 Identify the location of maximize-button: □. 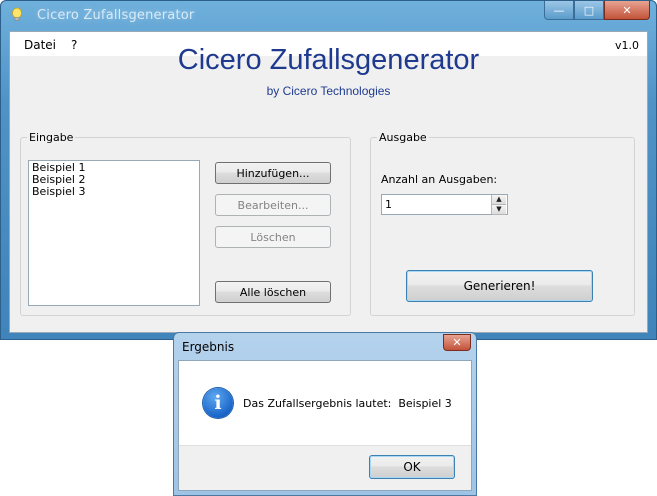
(589, 10).